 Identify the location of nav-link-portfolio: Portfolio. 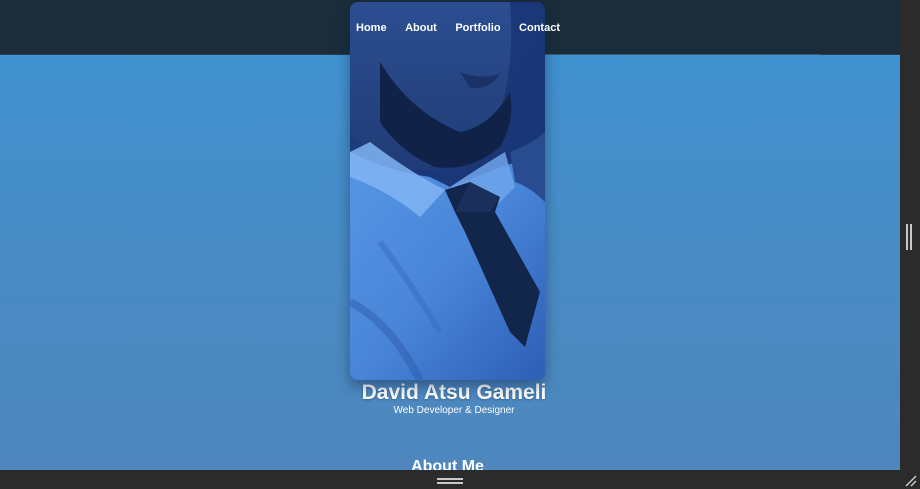
(477, 28).